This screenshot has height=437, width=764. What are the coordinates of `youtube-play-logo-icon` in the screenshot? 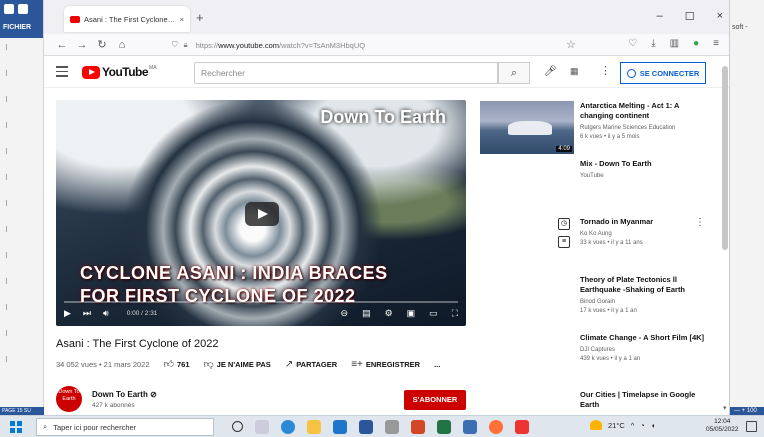 It's located at (91, 72).